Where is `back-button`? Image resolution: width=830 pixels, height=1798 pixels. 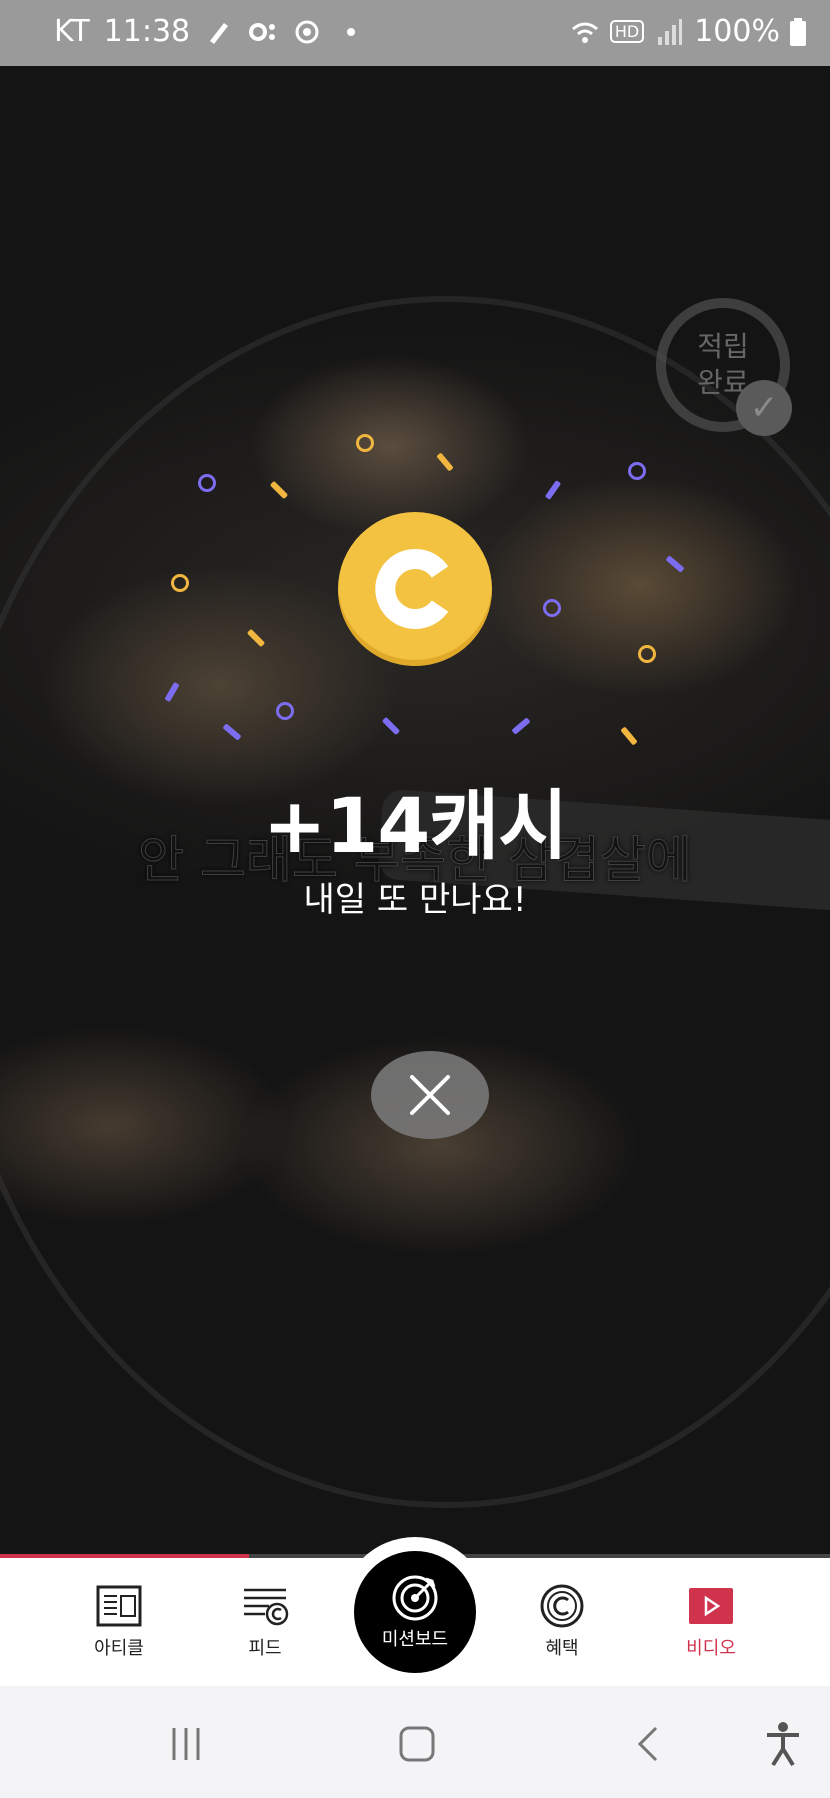 back-button is located at coordinates (650, 1744).